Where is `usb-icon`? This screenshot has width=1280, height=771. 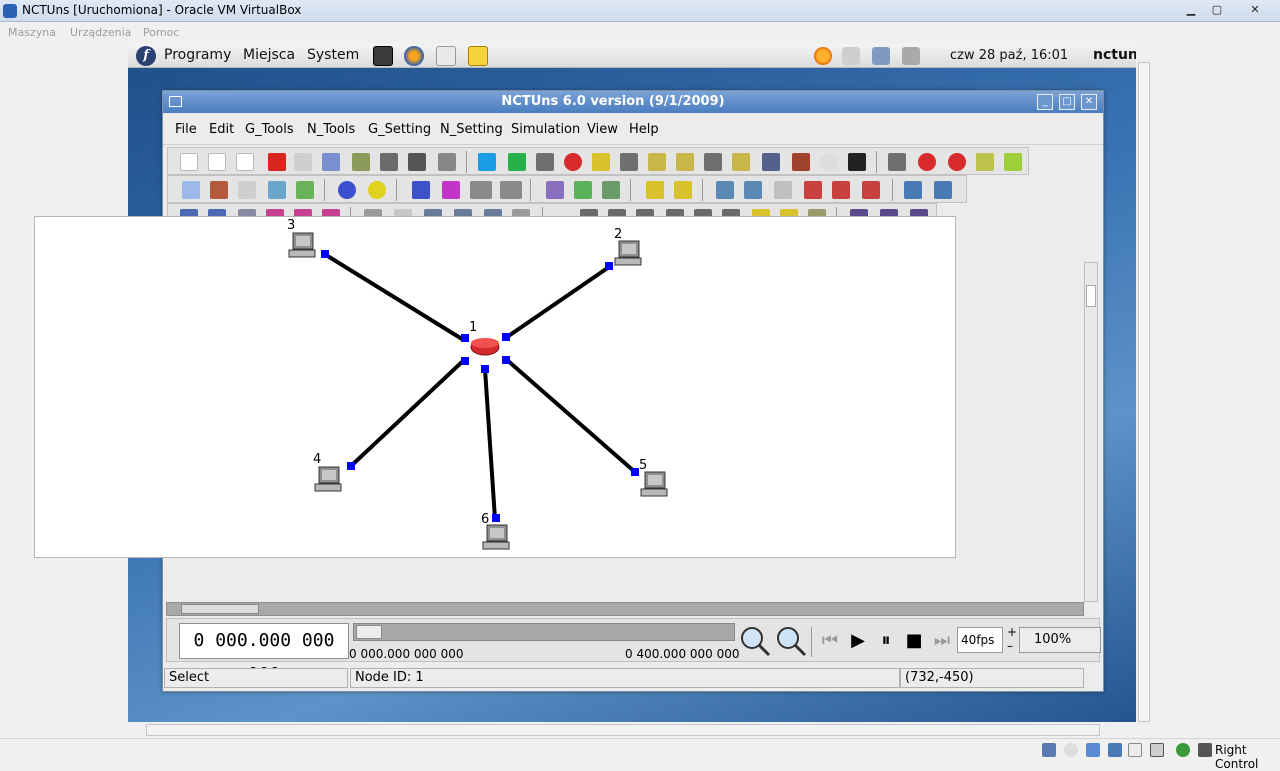
usb-icon is located at coordinates (1093, 750).